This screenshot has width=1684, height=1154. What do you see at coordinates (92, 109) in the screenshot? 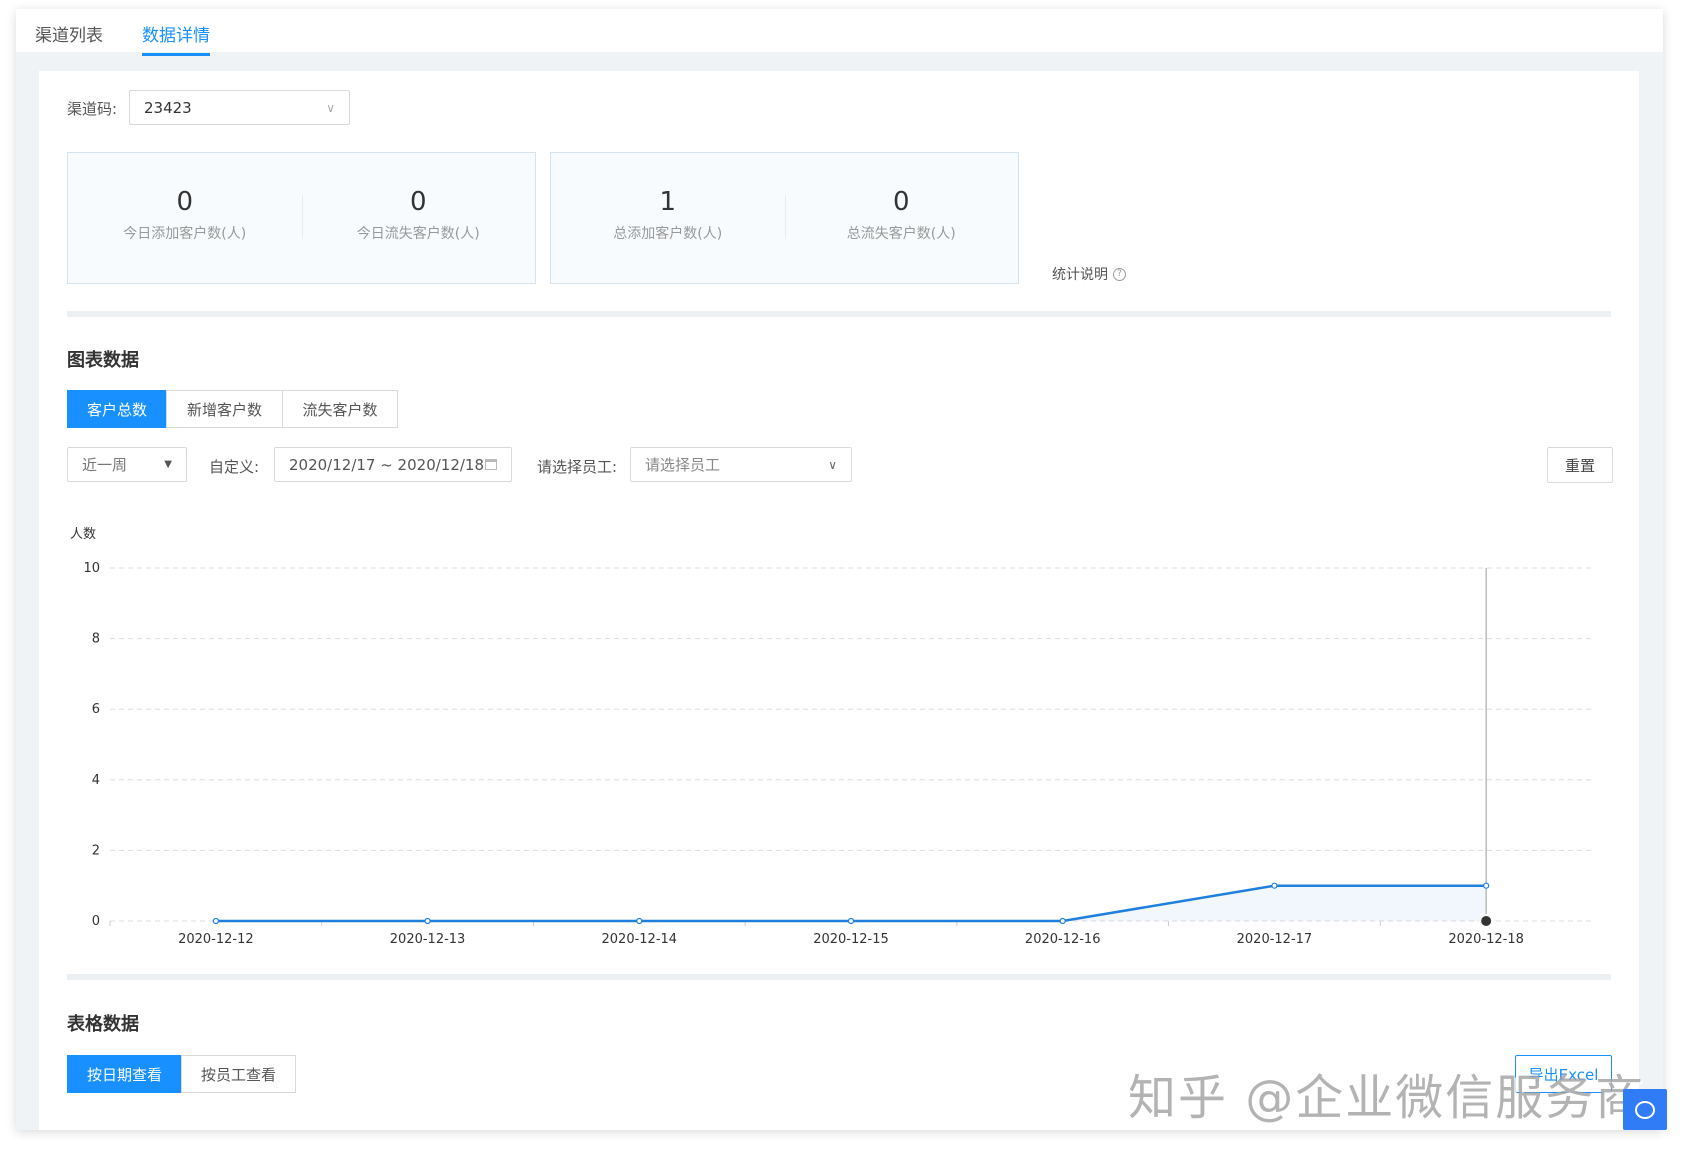
I see `channel-label: 渠道码:` at bounding box center [92, 109].